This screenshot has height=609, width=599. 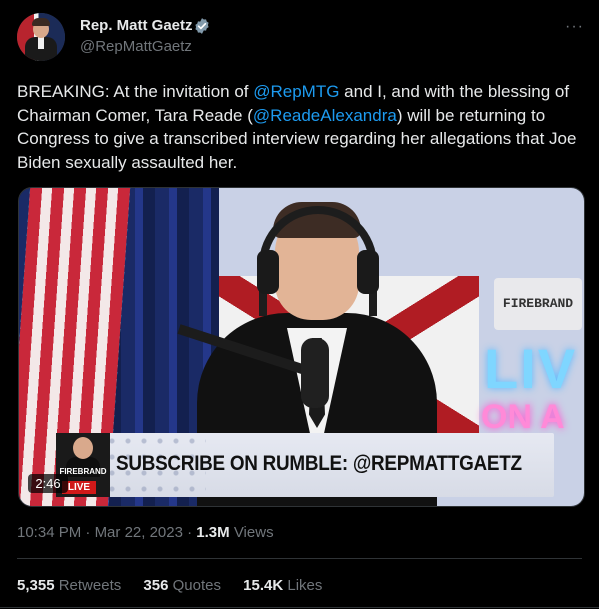 I want to click on likes-stat: 15.4K Likes, so click(x=282, y=585).